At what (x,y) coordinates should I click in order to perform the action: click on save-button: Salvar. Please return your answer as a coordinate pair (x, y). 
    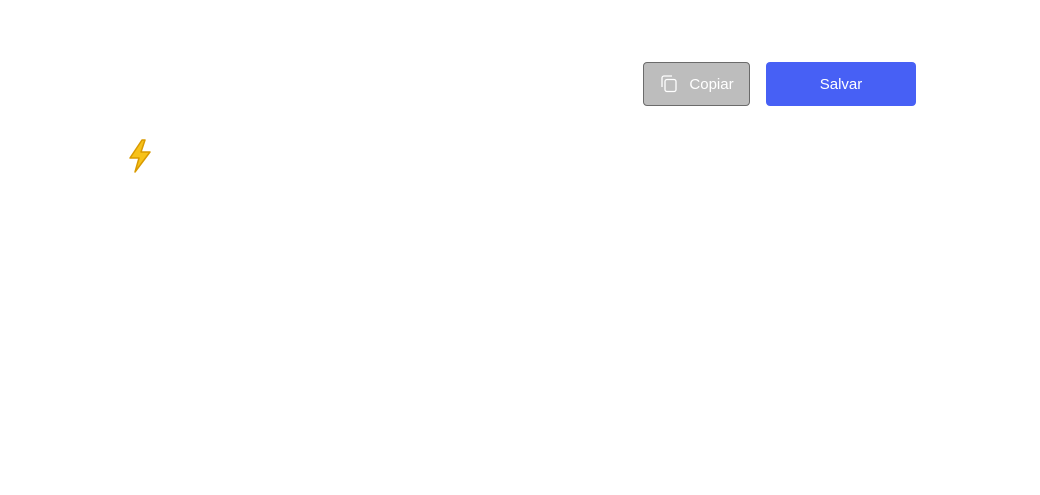
    Looking at the image, I should click on (841, 84).